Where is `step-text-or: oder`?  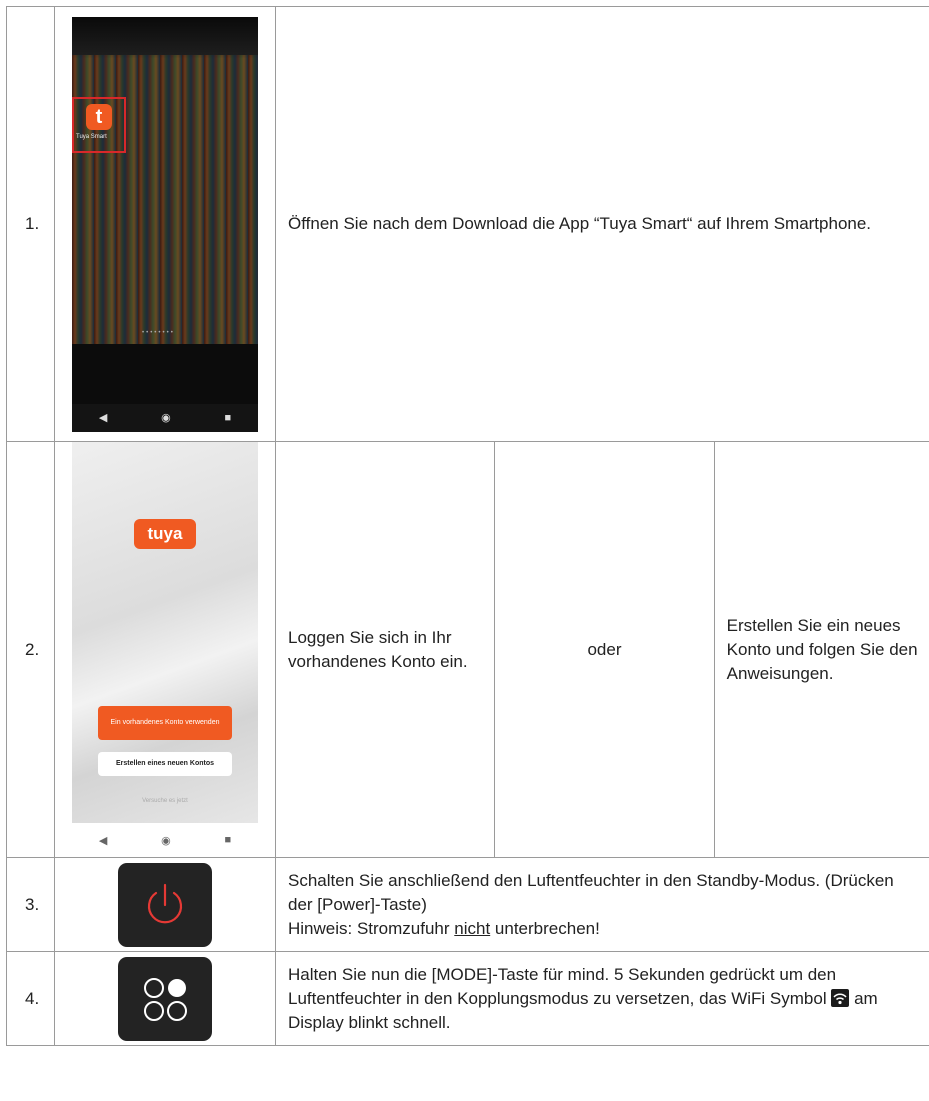 step-text-or: oder is located at coordinates (604, 649).